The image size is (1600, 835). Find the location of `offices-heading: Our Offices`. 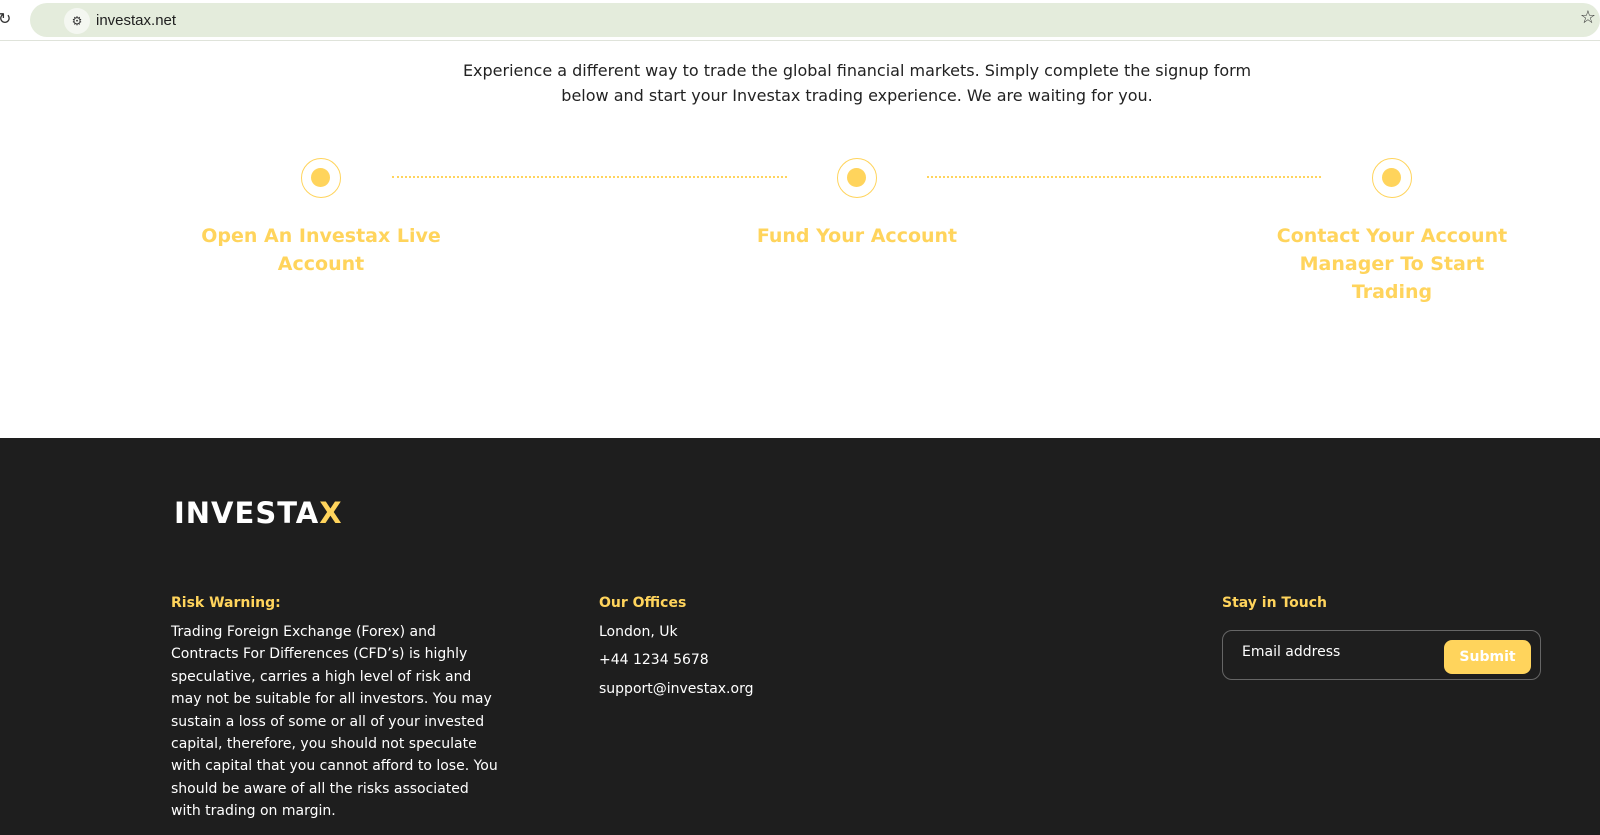

offices-heading: Our Offices is located at coordinates (643, 603).